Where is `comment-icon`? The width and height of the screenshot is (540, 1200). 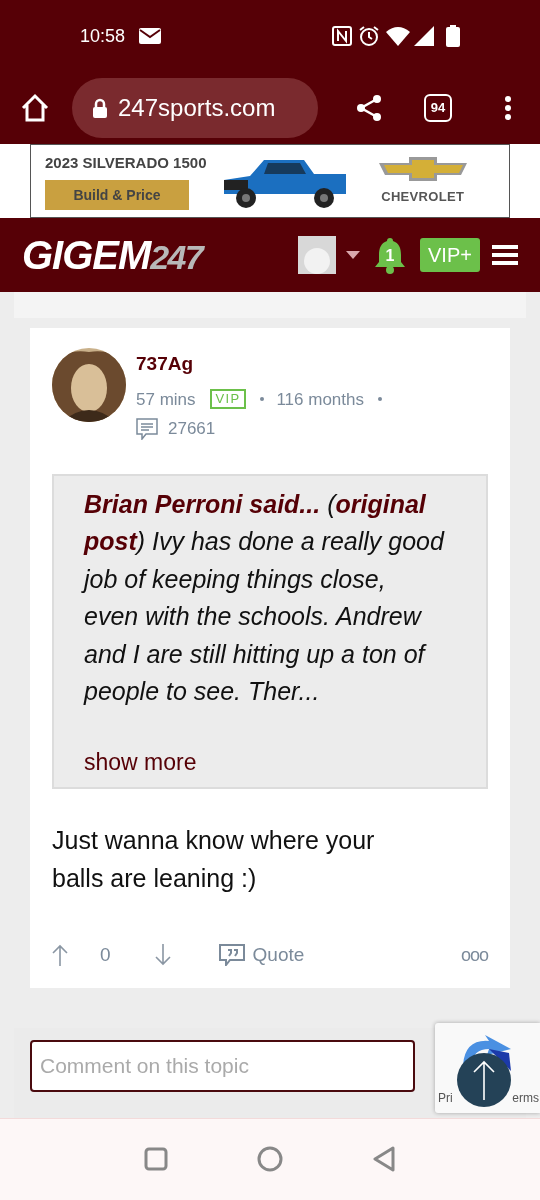
comment-icon is located at coordinates (147, 428).